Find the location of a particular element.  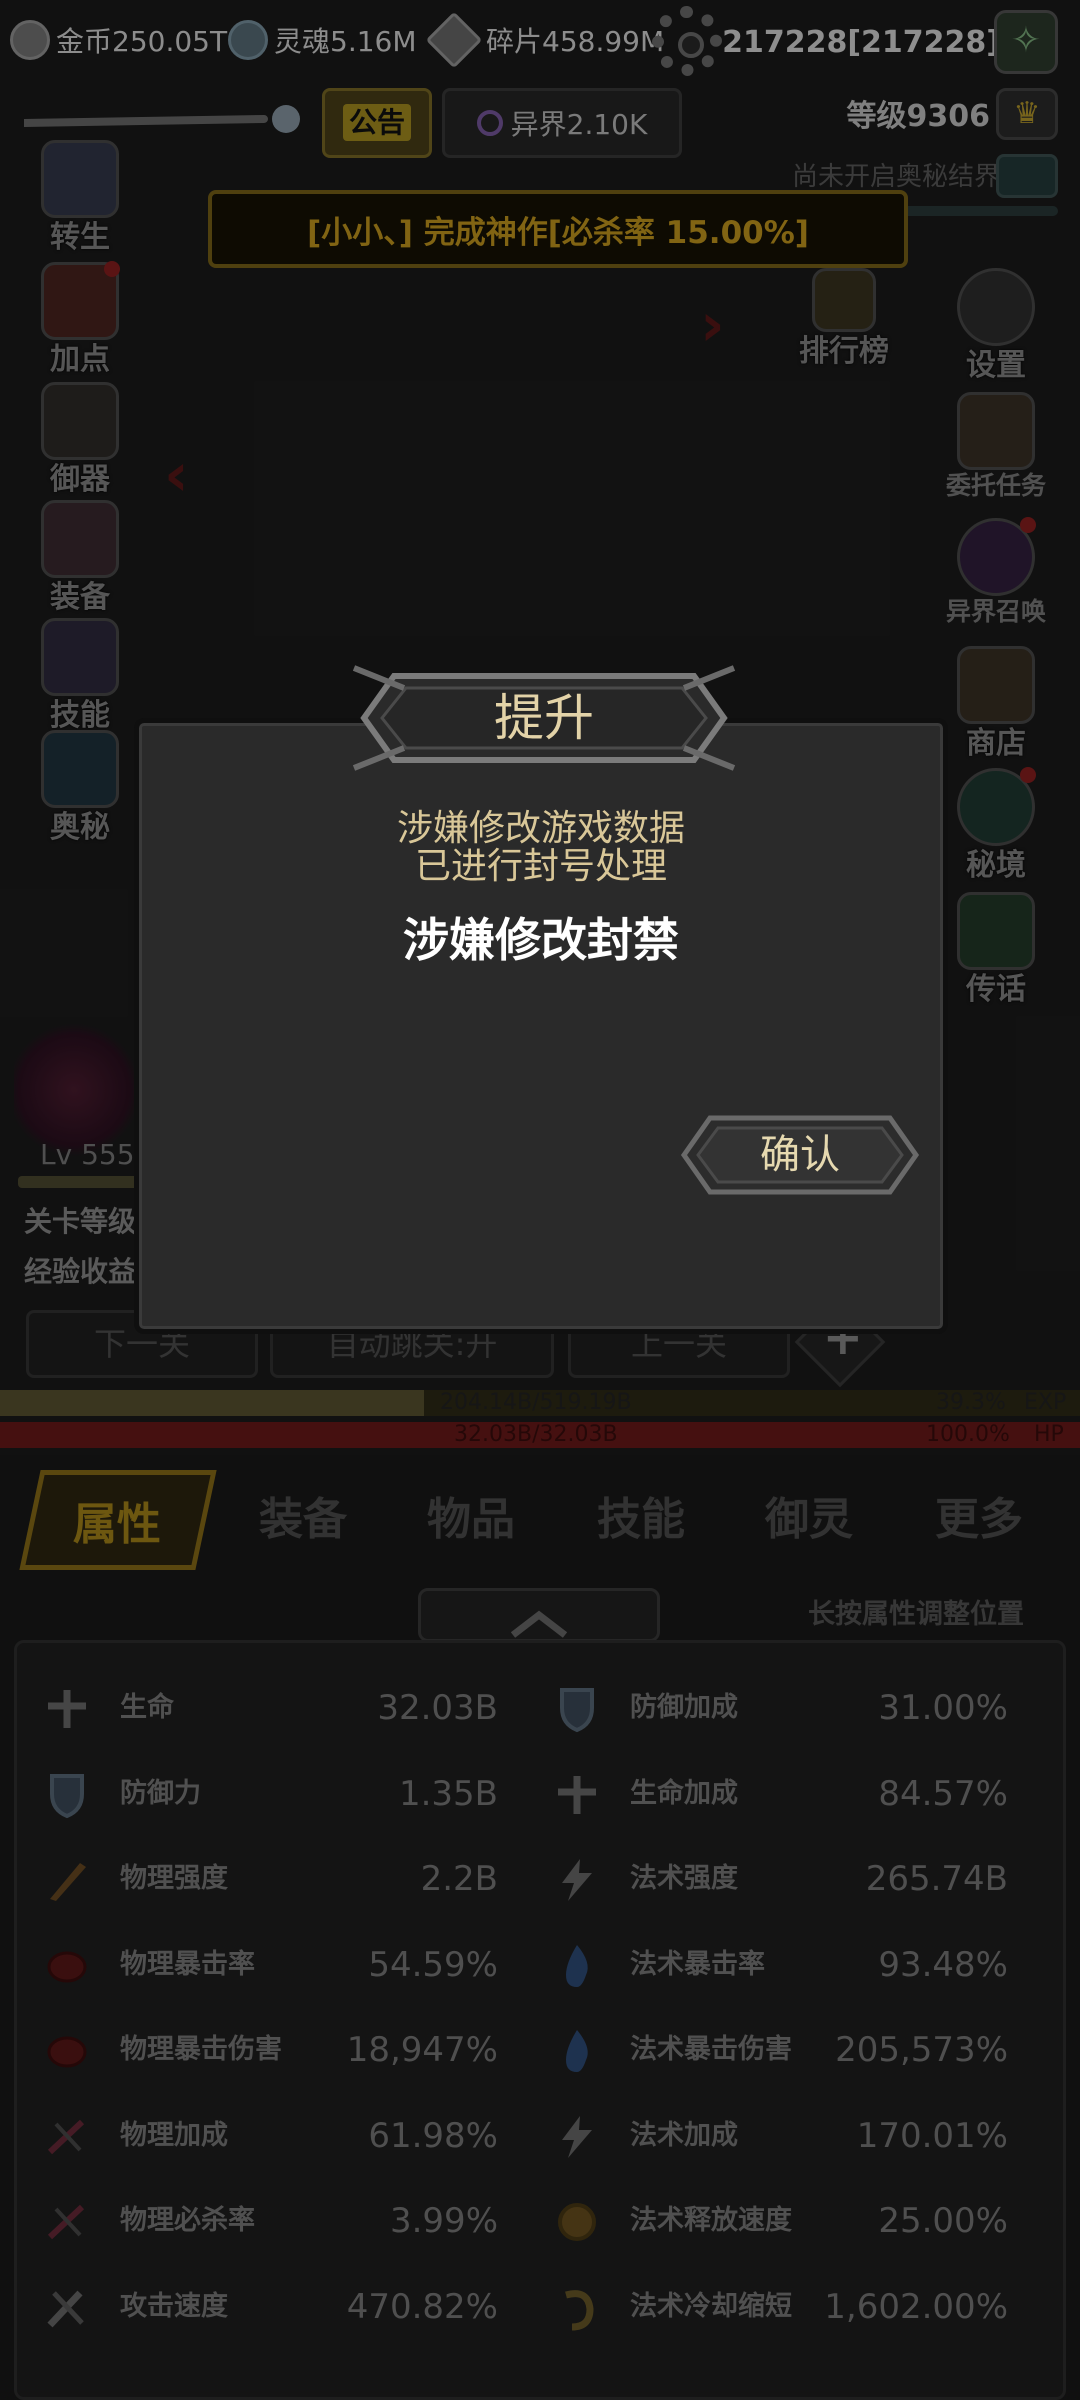

attribute-value: 54.59% is located at coordinates (433, 1965).